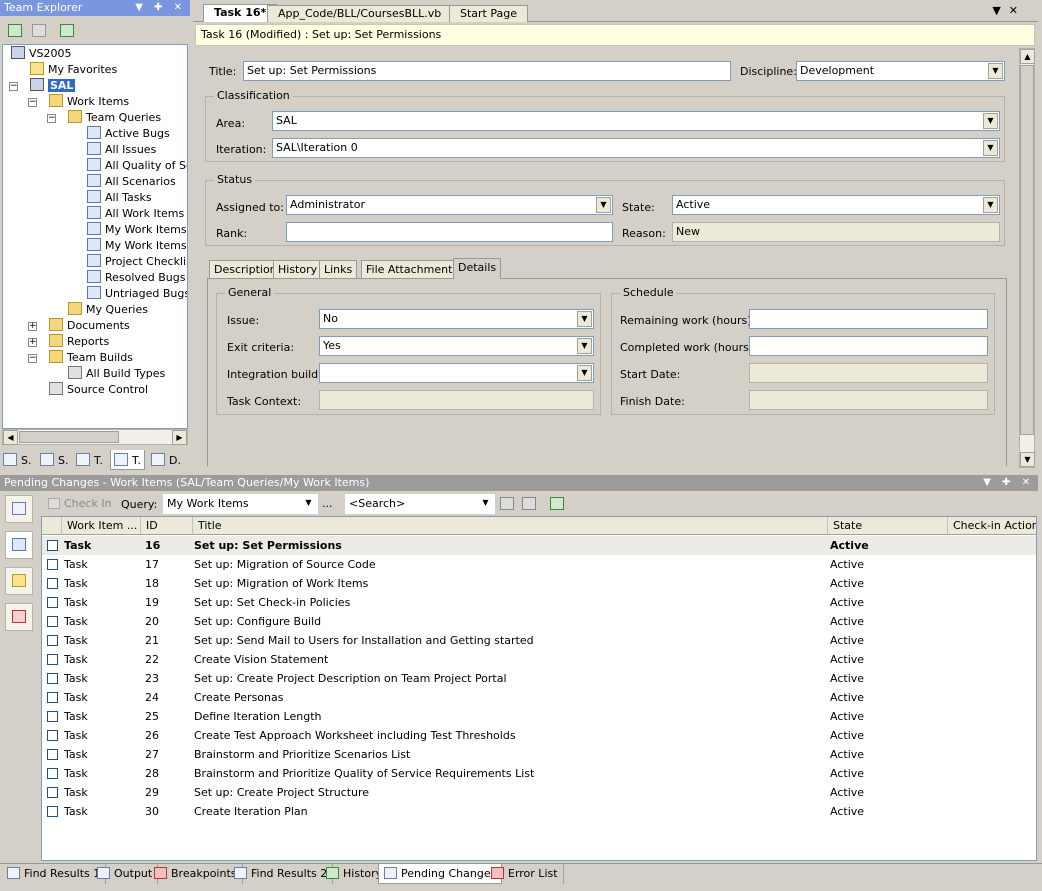  What do you see at coordinates (80, 503) in the screenshot?
I see `check-in-button: Check In` at bounding box center [80, 503].